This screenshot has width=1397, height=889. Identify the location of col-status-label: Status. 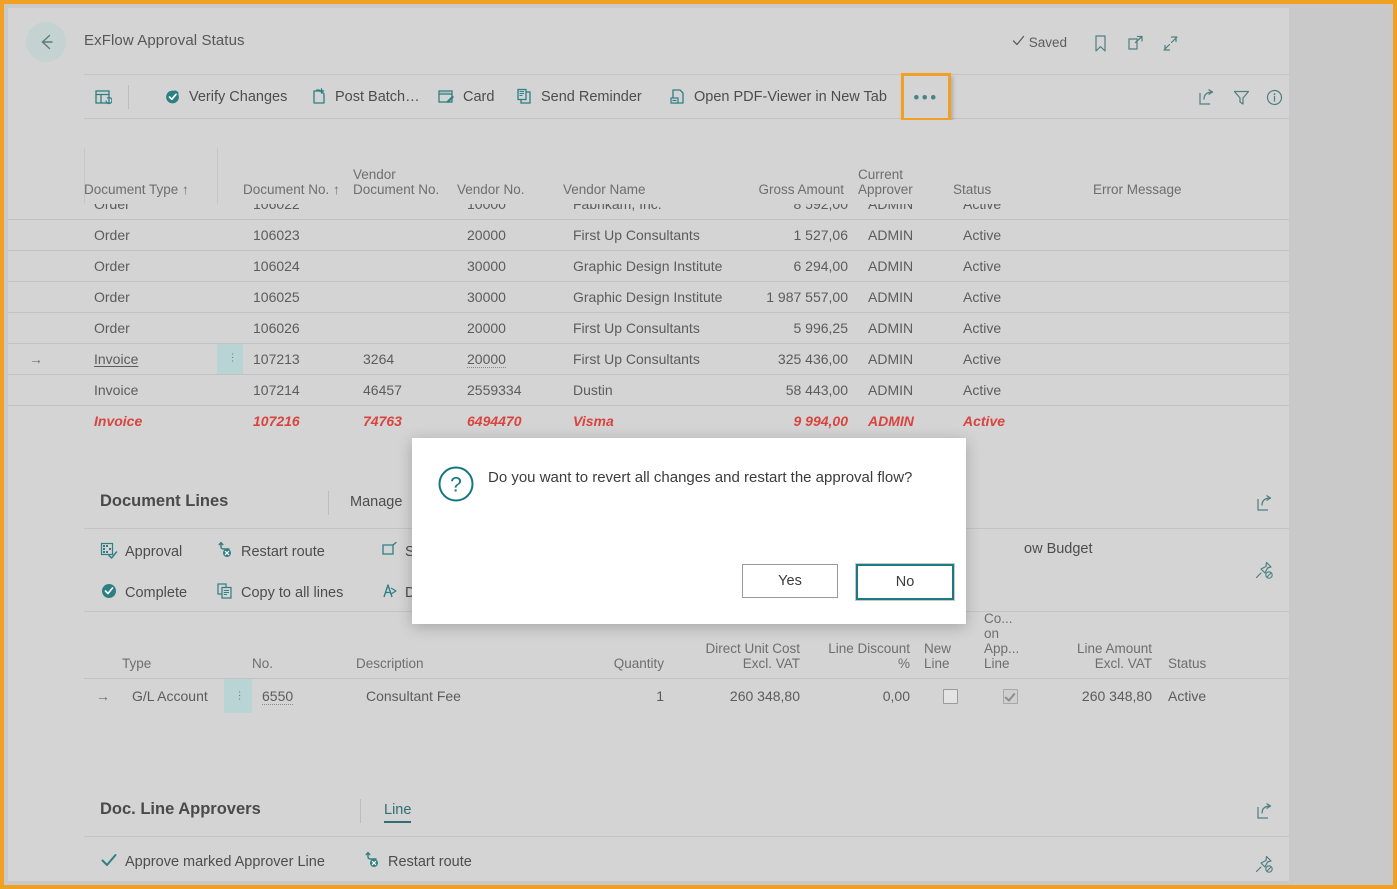
(1023, 176).